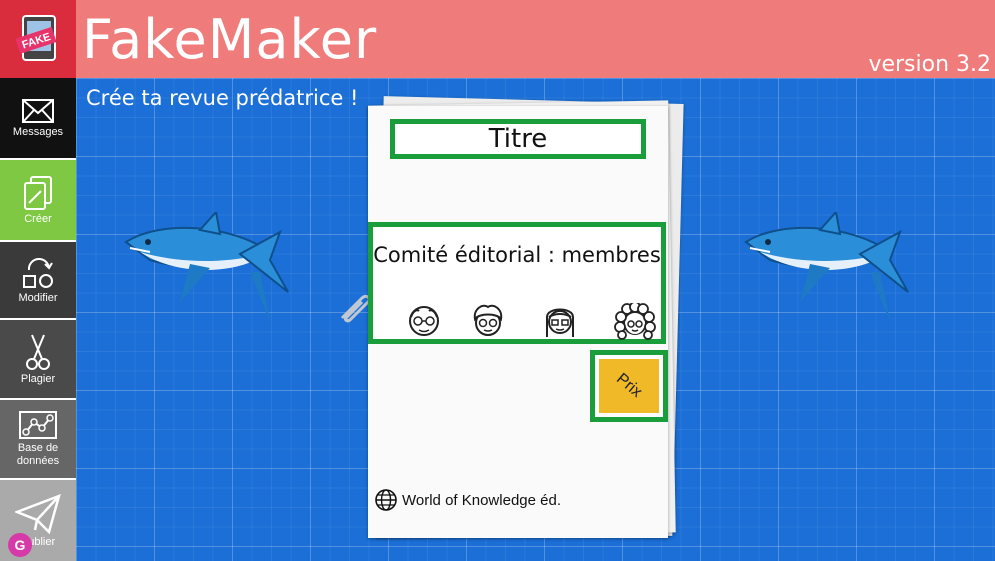 Image resolution: width=995 pixels, height=561 pixels. What do you see at coordinates (424, 321) in the screenshot?
I see `face-bald-man-icon` at bounding box center [424, 321].